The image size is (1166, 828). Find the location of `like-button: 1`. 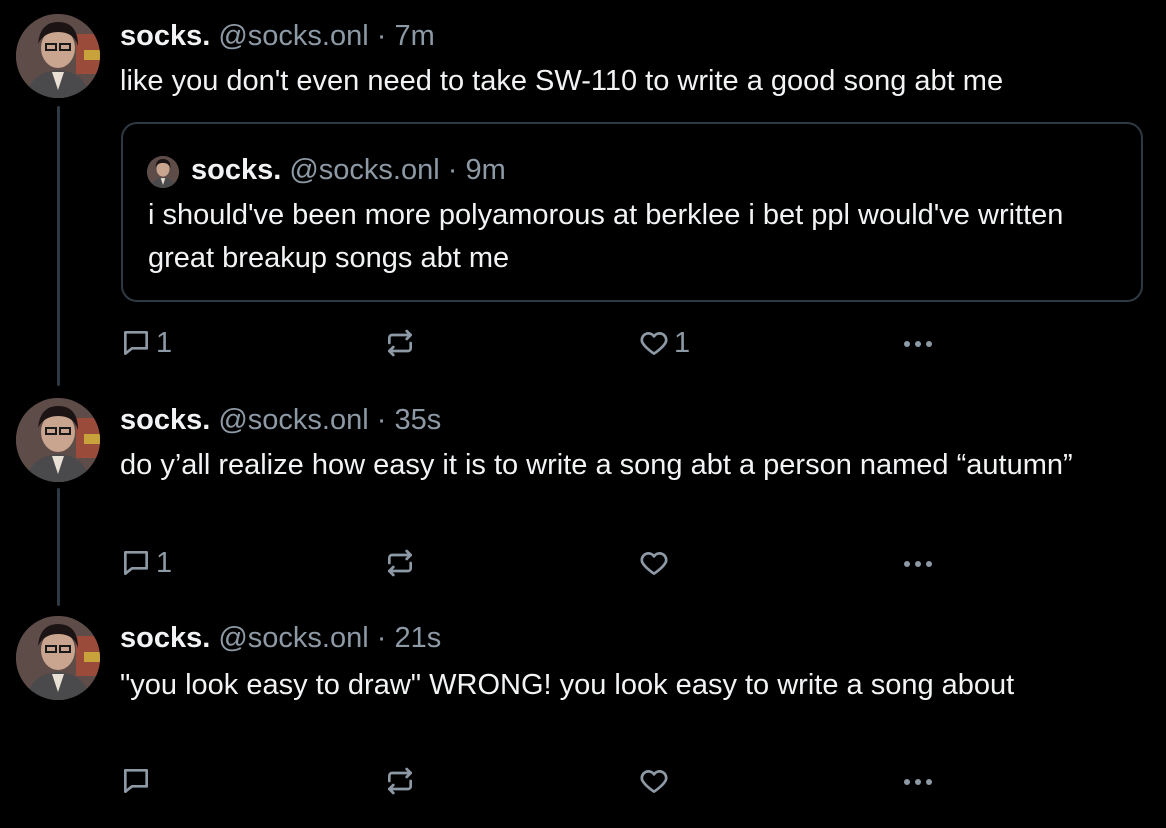

like-button: 1 is located at coordinates (664, 343).